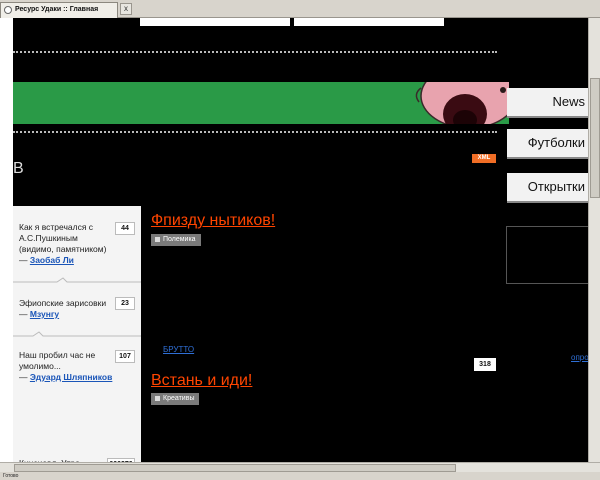 This screenshot has width=600, height=480. I want to click on post-score-badge: 318, so click(485, 364).